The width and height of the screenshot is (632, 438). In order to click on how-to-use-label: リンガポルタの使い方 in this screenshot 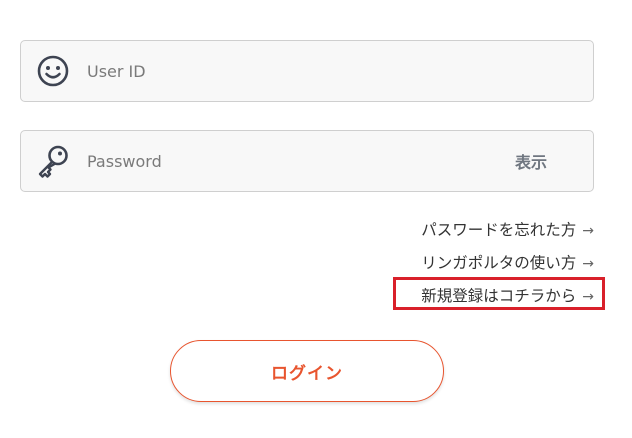, I will do `click(499, 263)`.